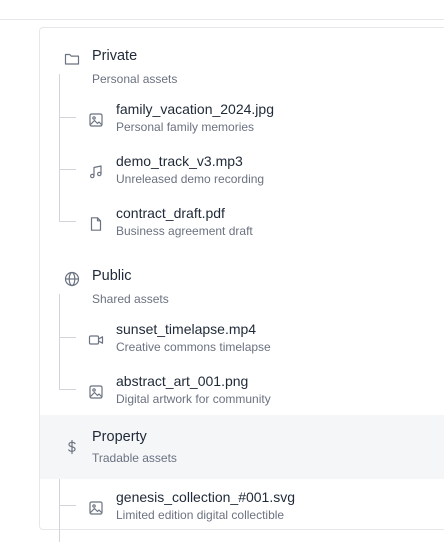 The width and height of the screenshot is (444, 556). Describe the element at coordinates (179, 161) in the screenshot. I see `asset-name: demo_track_v3.mp3` at that location.